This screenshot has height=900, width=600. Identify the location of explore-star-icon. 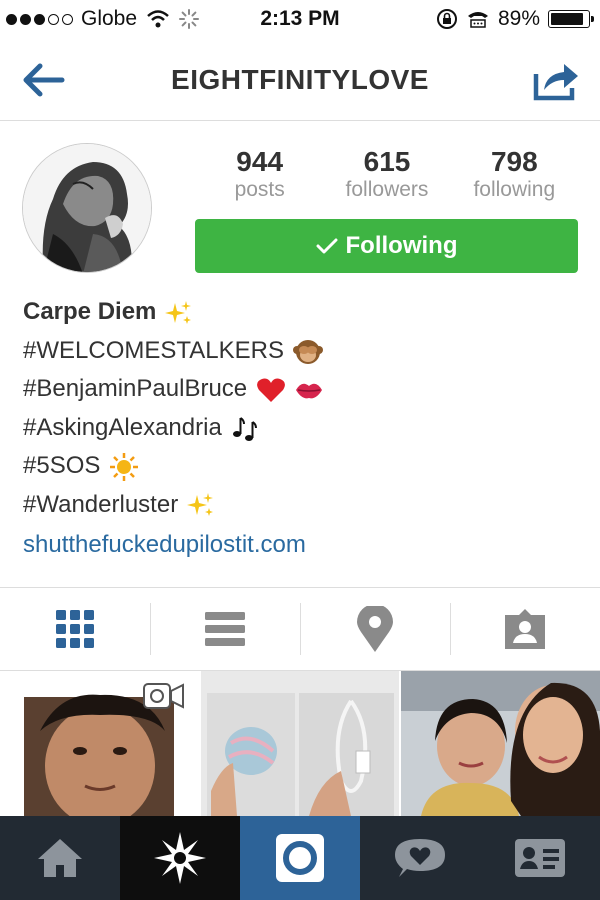
(180, 858).